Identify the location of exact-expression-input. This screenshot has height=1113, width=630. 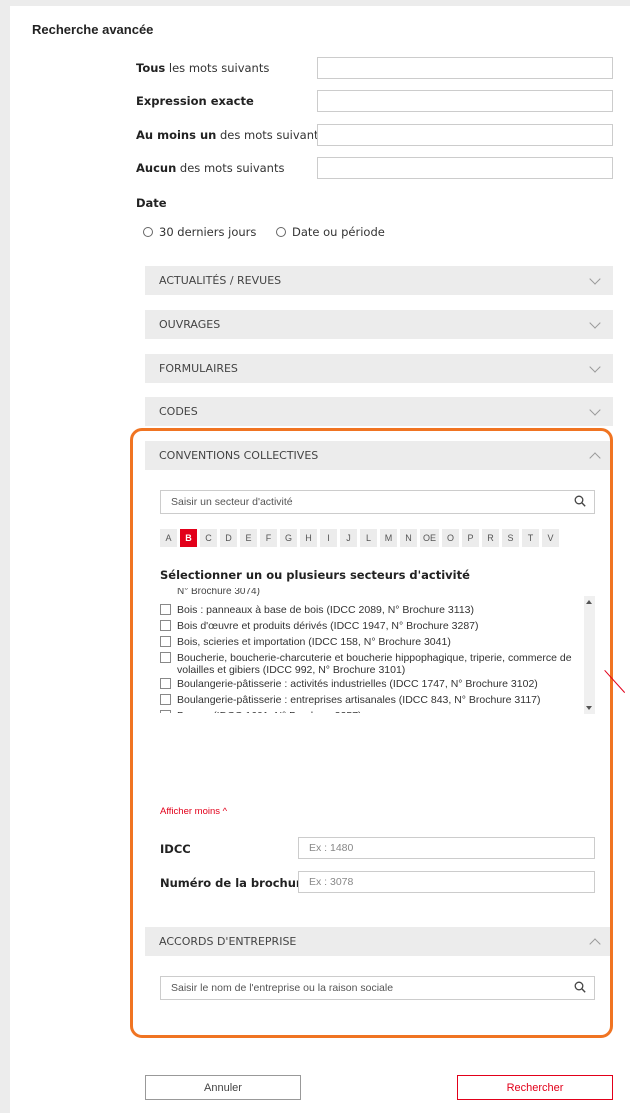
(465, 101).